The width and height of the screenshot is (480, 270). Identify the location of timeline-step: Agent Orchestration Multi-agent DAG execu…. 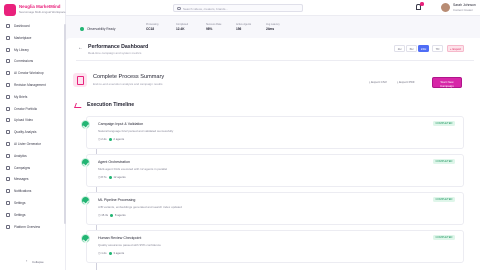
(272, 170).